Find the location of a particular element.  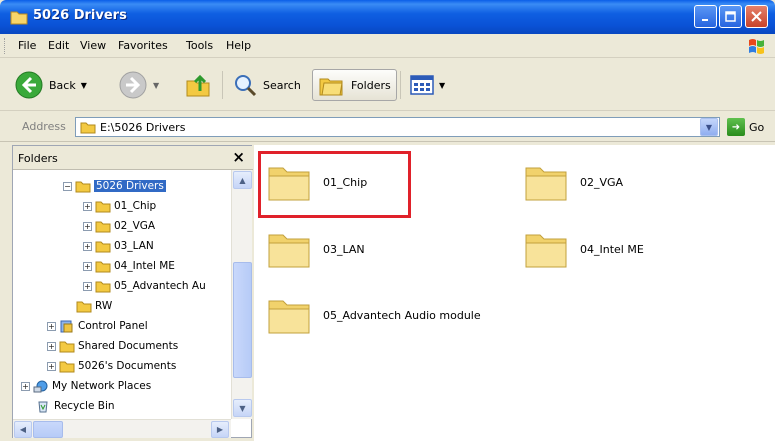

tree-item-04-intel-me: + 04_Intel ME is located at coordinates (129, 266).